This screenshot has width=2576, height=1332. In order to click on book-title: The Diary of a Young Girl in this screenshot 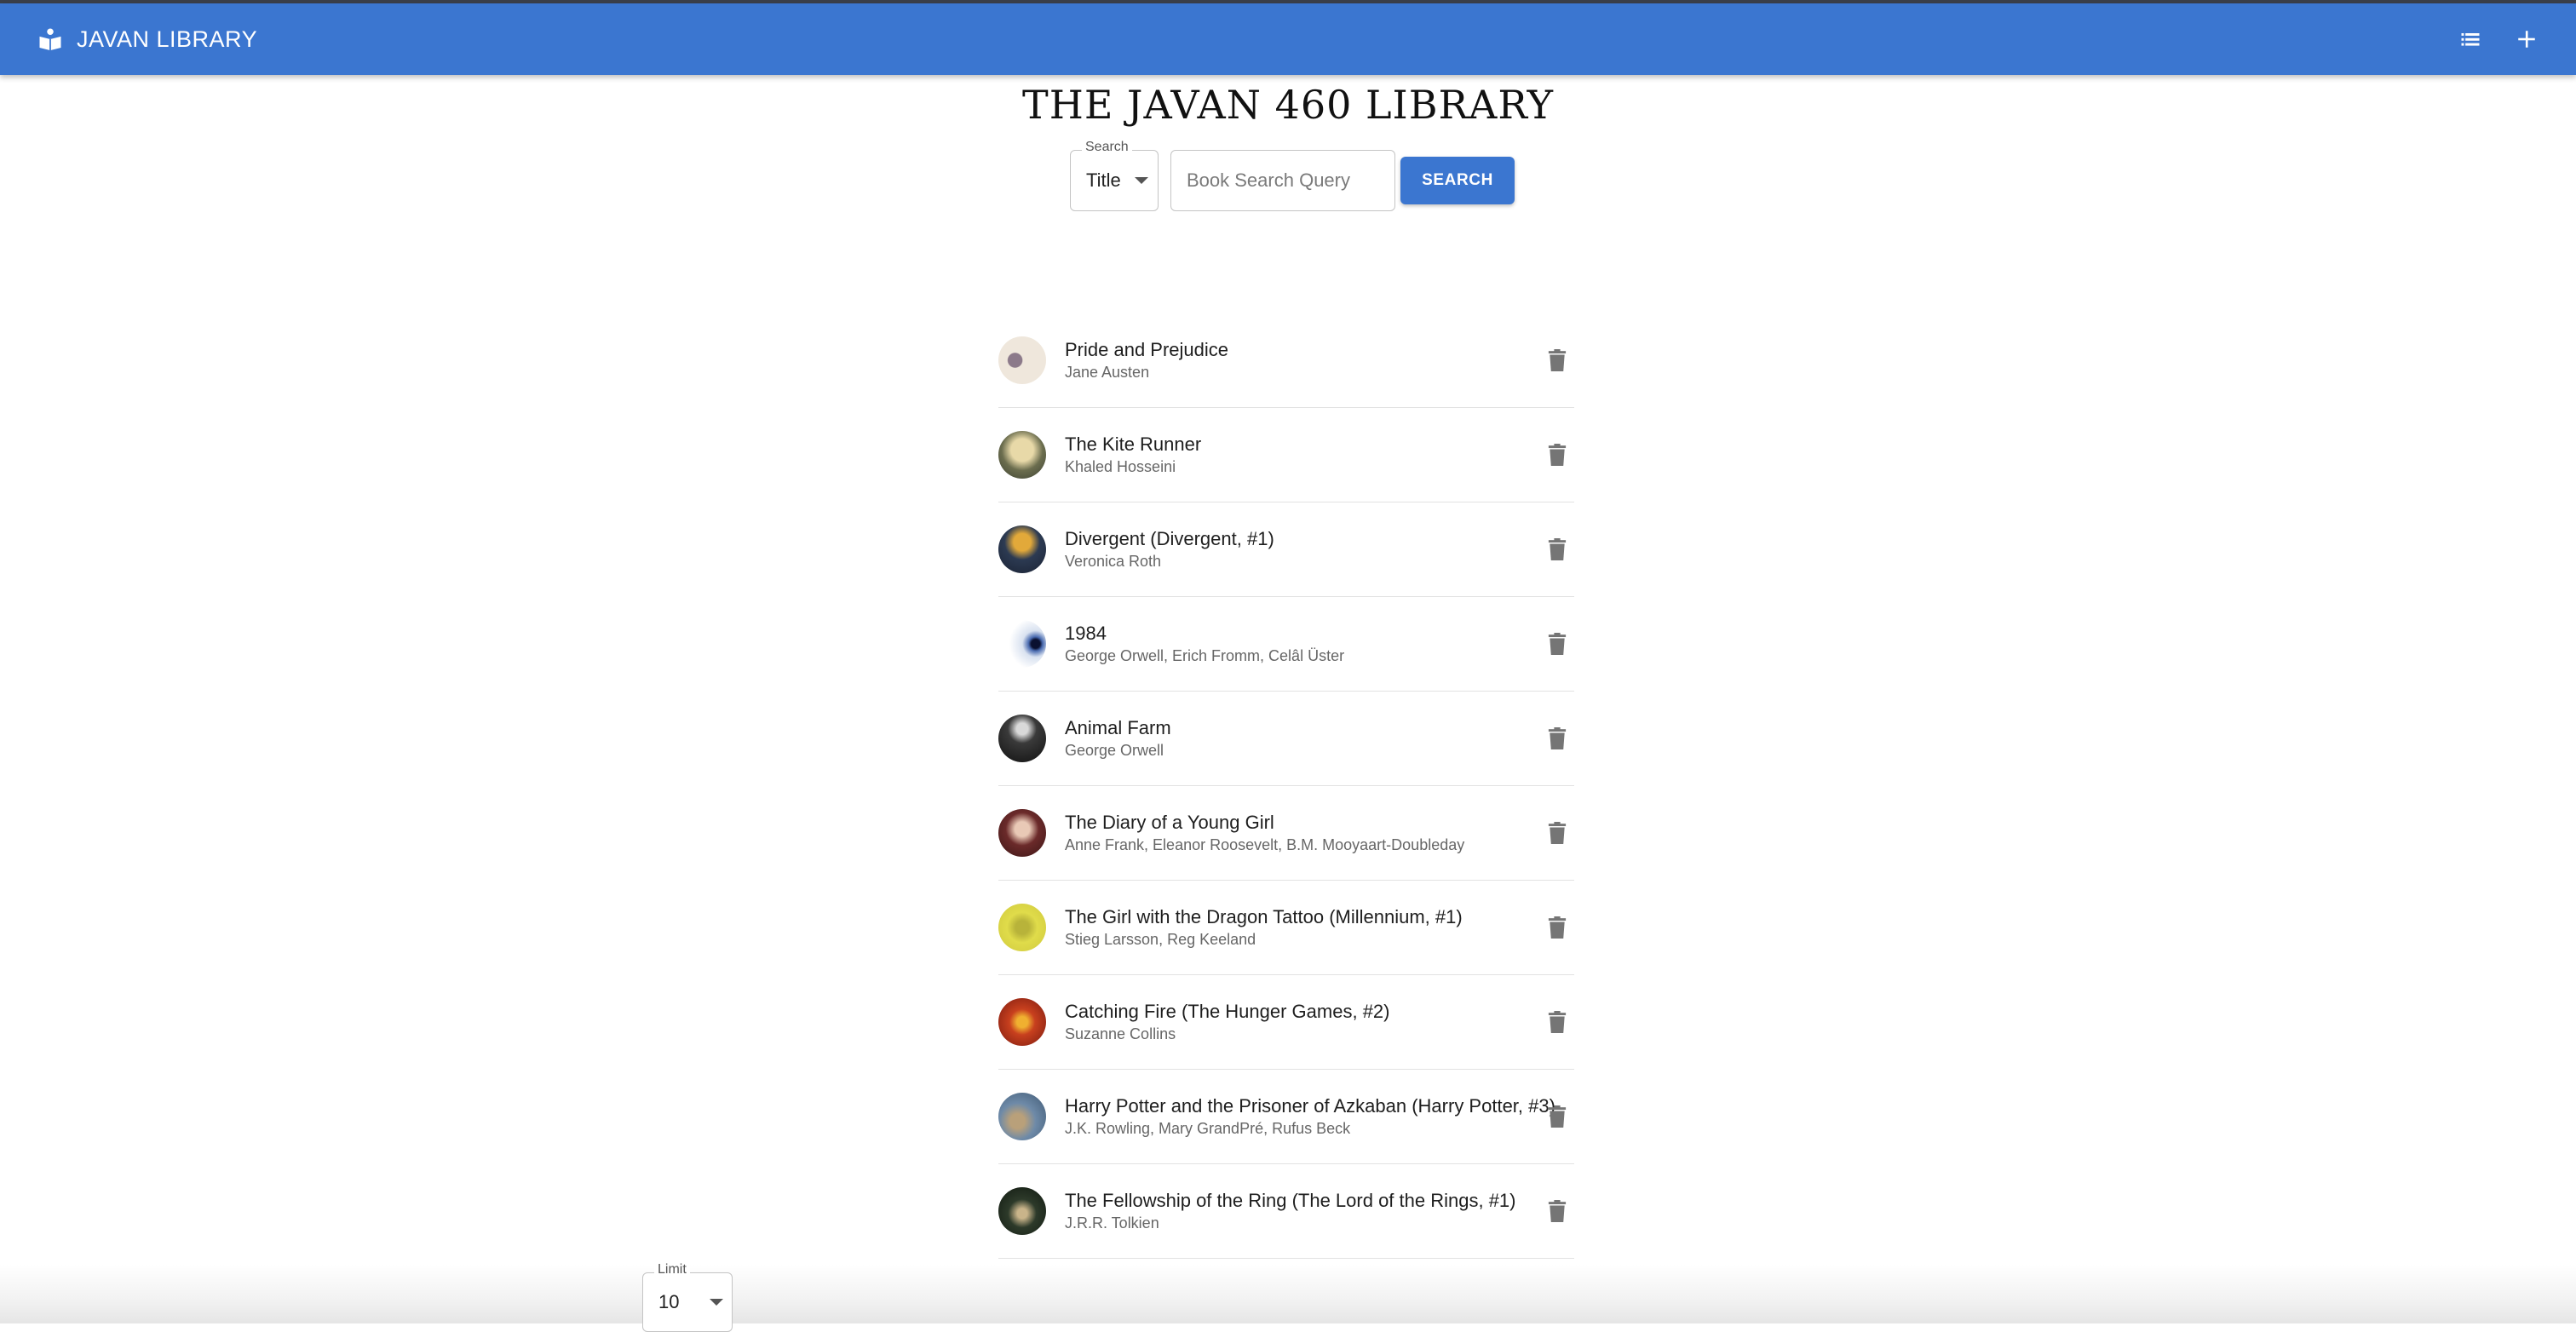, I will do `click(1170, 823)`.